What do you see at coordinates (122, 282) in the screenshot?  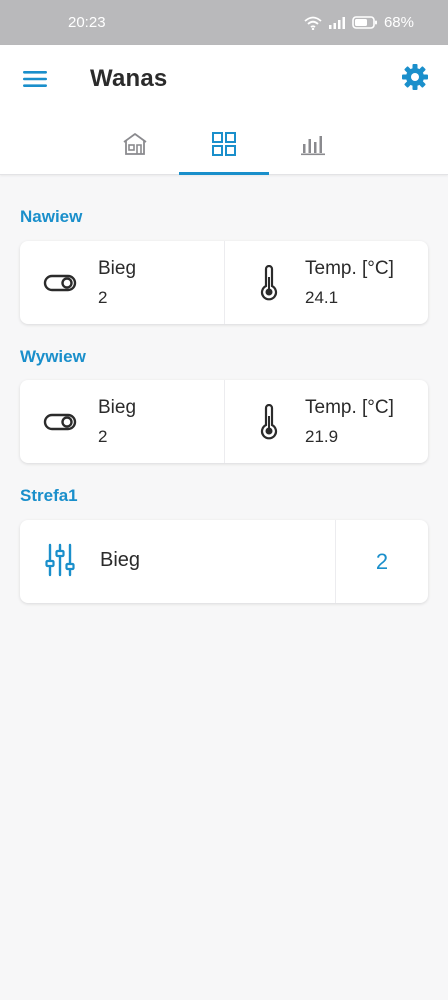 I see `nawiew-speed-cell: Bieg 2` at bounding box center [122, 282].